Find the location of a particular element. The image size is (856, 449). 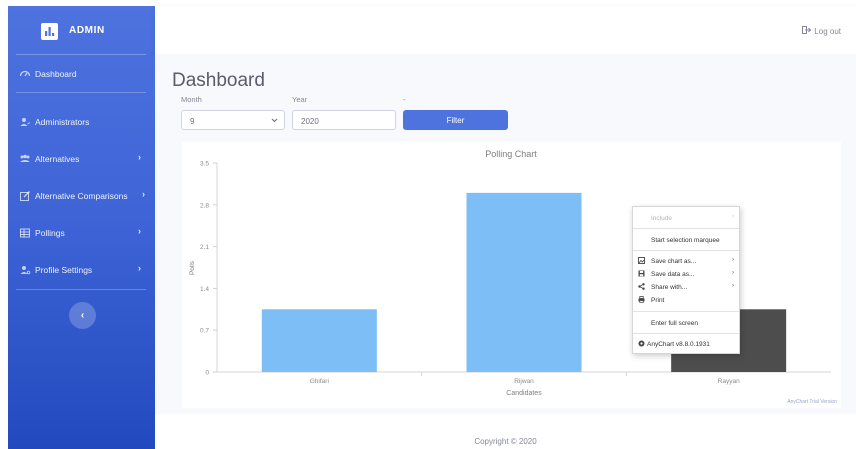

sidebar-item-administrators: Administrators is located at coordinates (81, 122).